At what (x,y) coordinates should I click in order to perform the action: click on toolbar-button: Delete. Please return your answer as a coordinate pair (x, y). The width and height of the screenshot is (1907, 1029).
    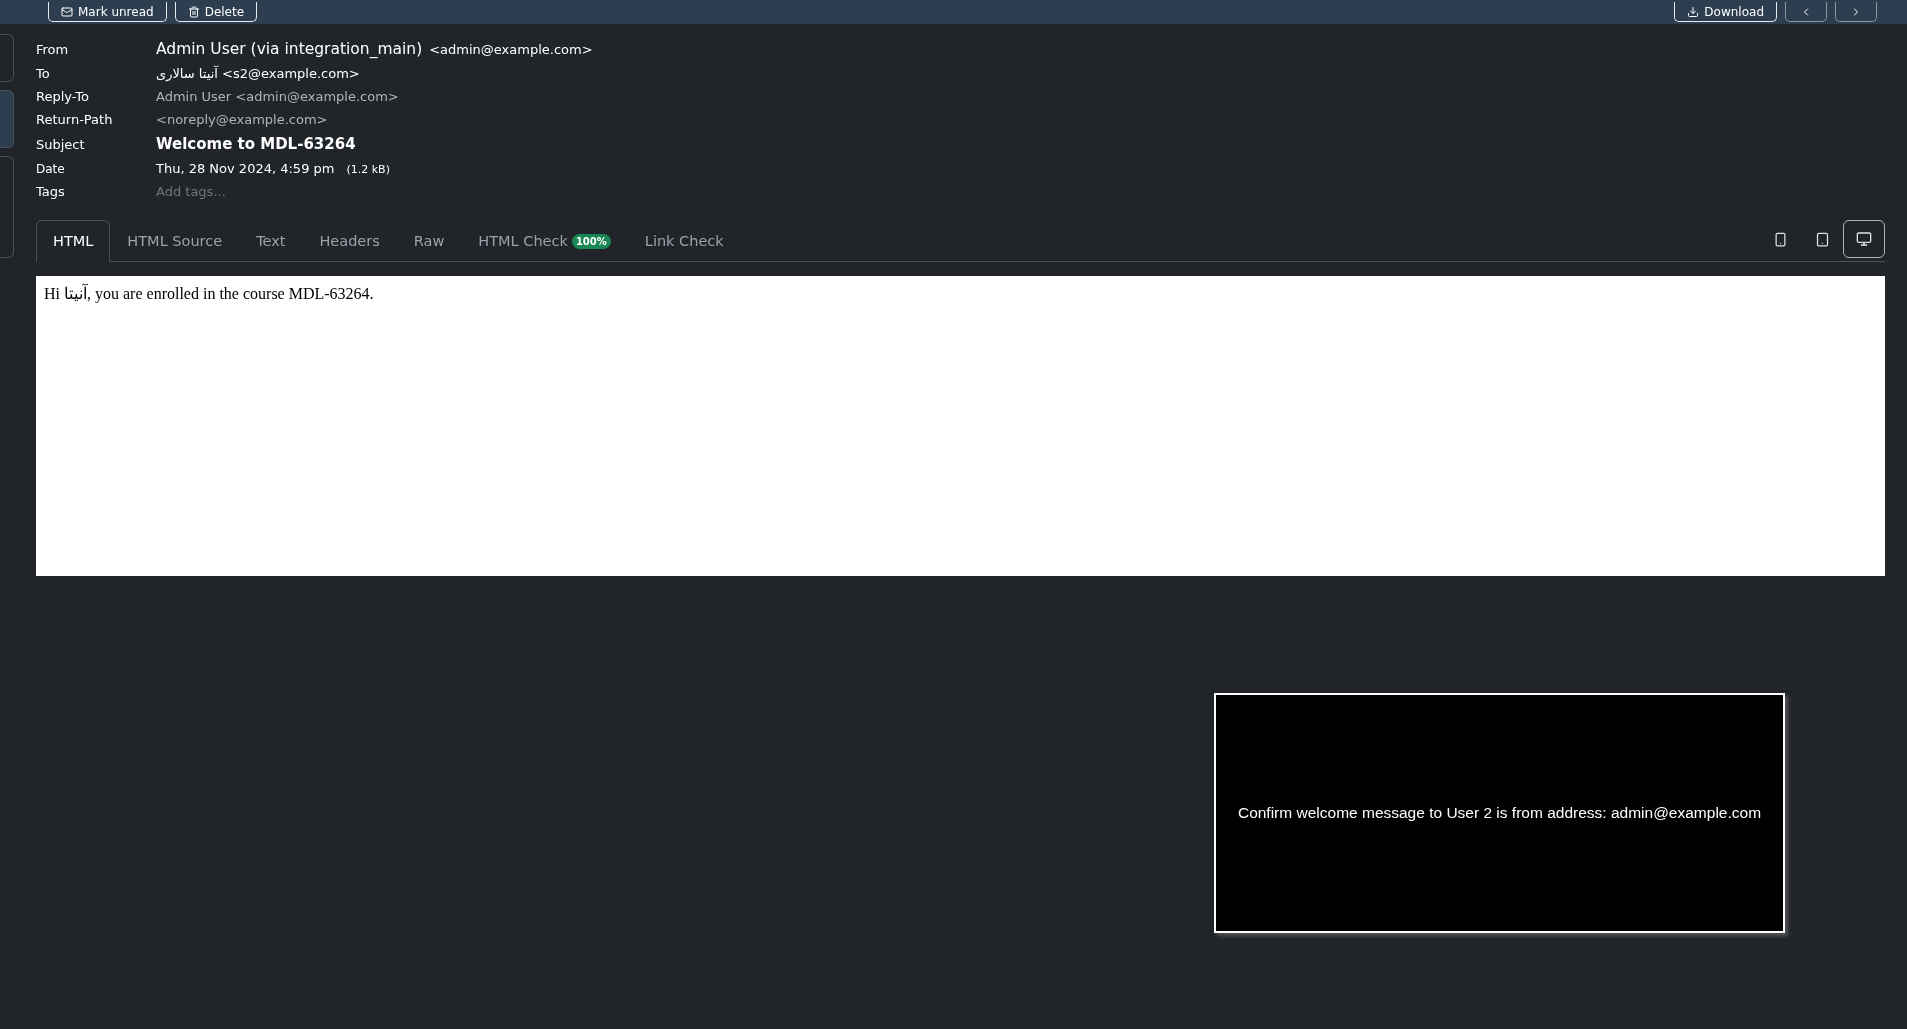
    Looking at the image, I should click on (216, 12).